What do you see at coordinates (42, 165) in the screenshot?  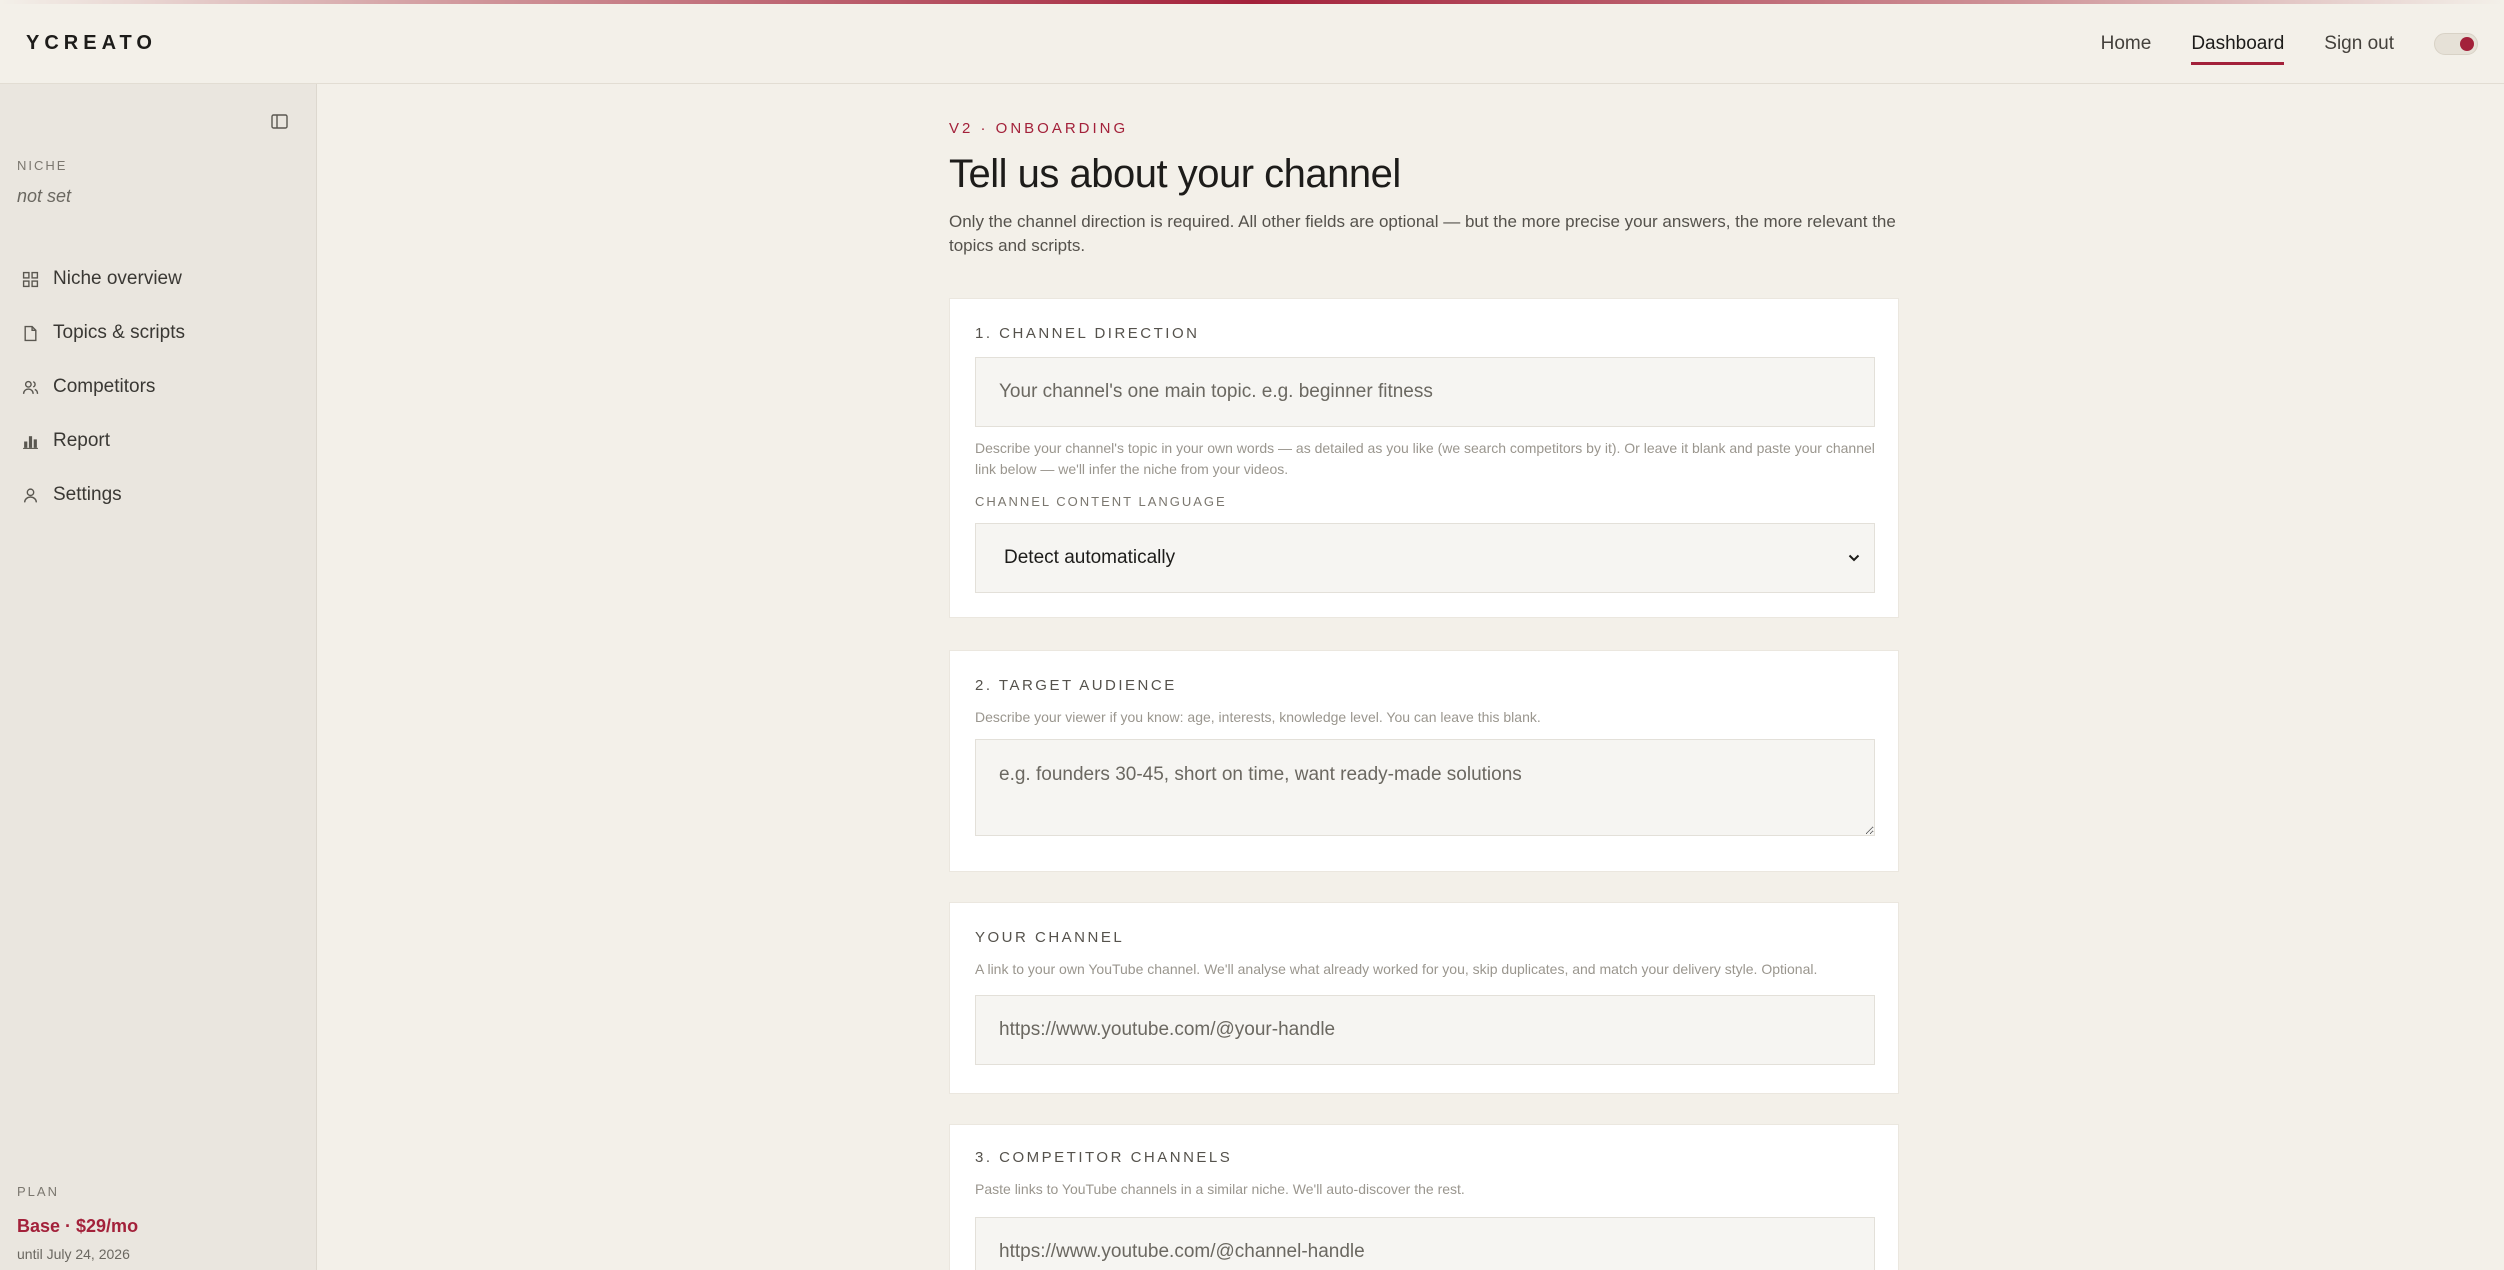 I see `niche-label: NICHE` at bounding box center [42, 165].